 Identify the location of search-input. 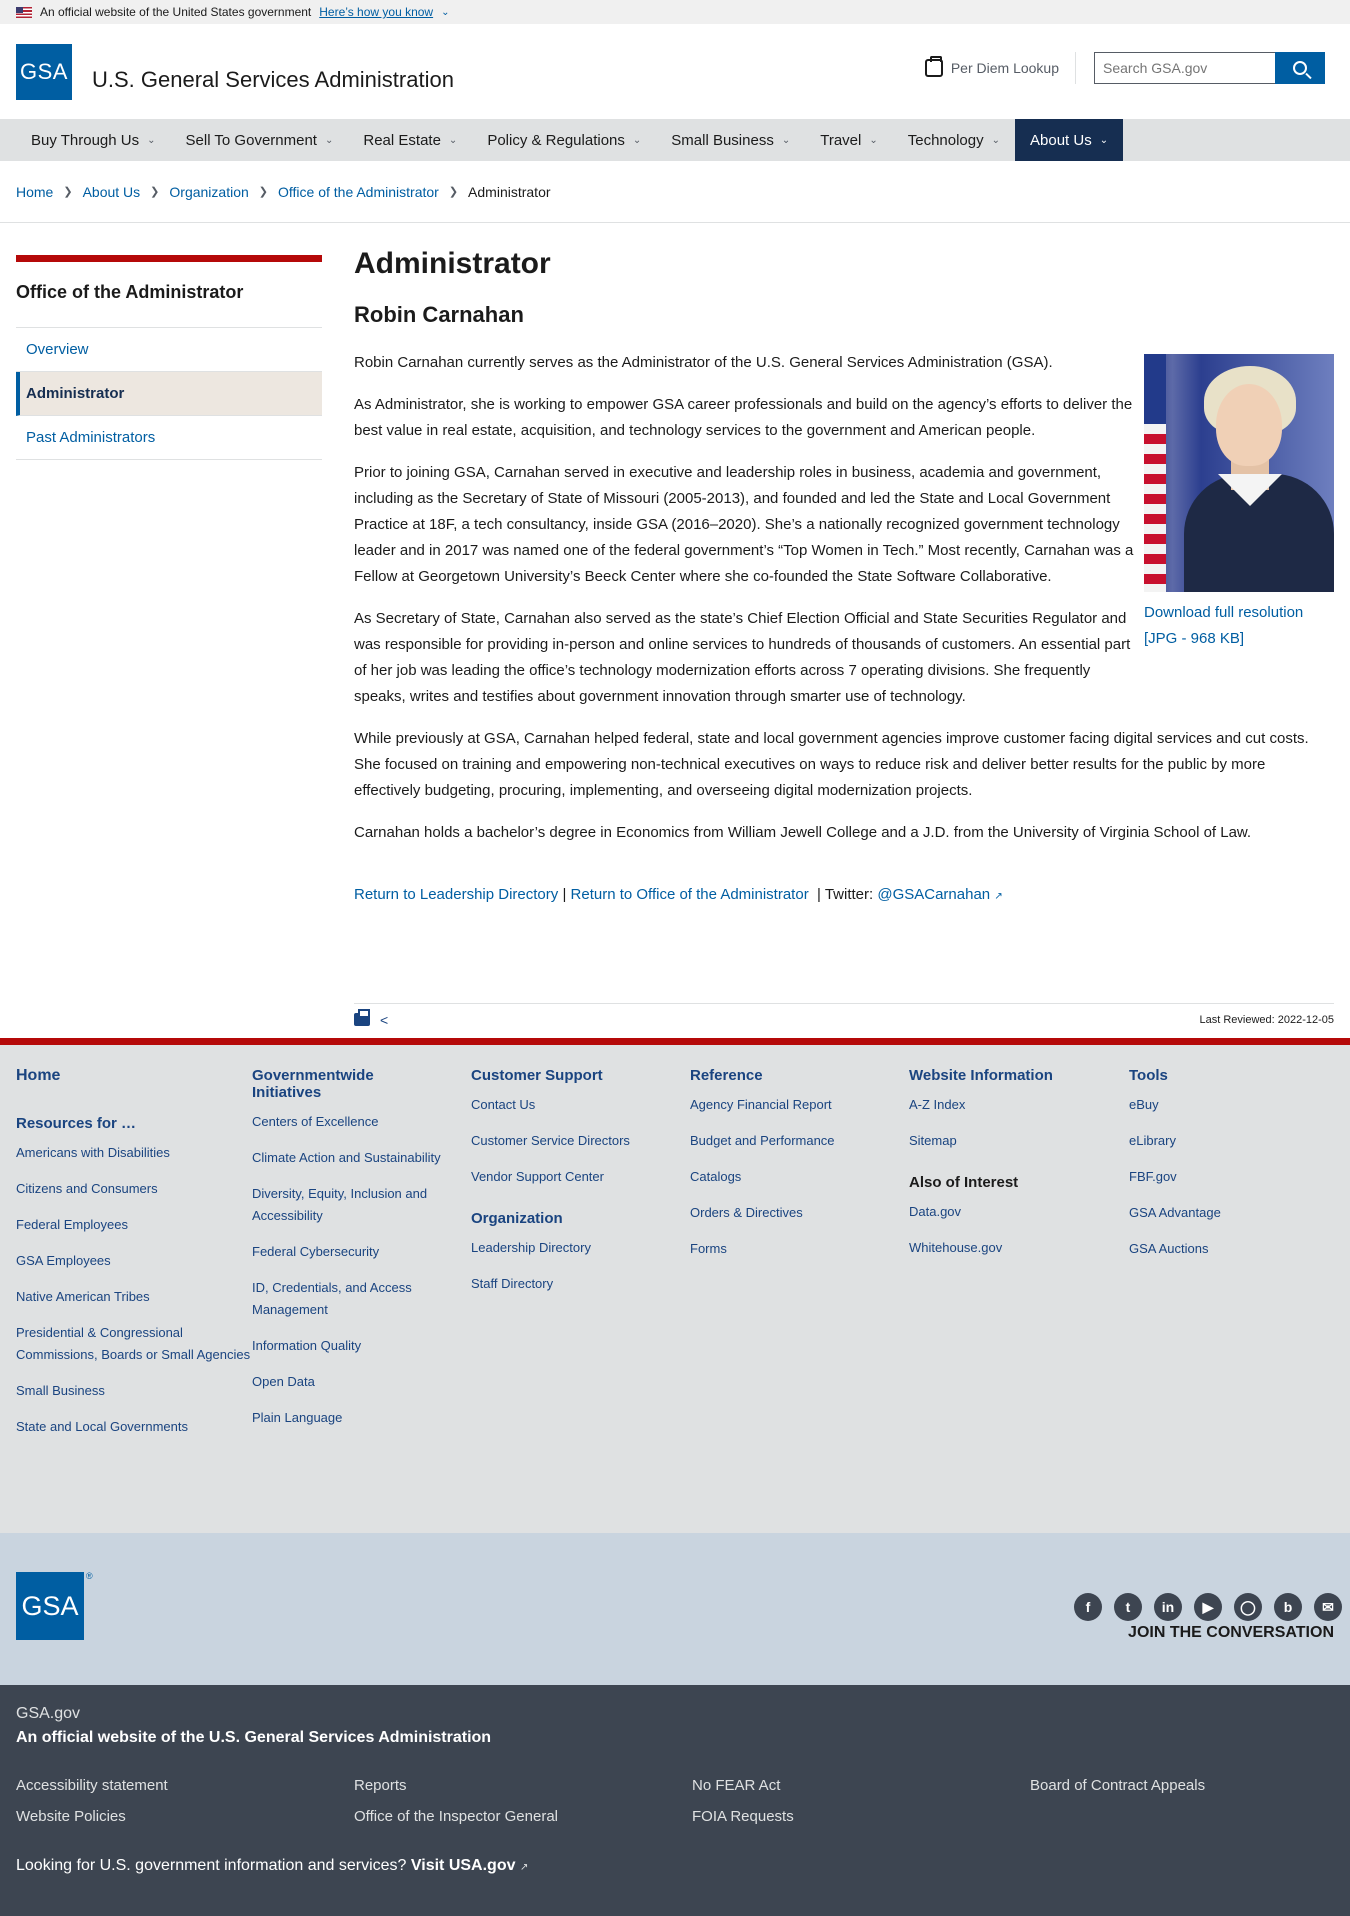
(1184, 68).